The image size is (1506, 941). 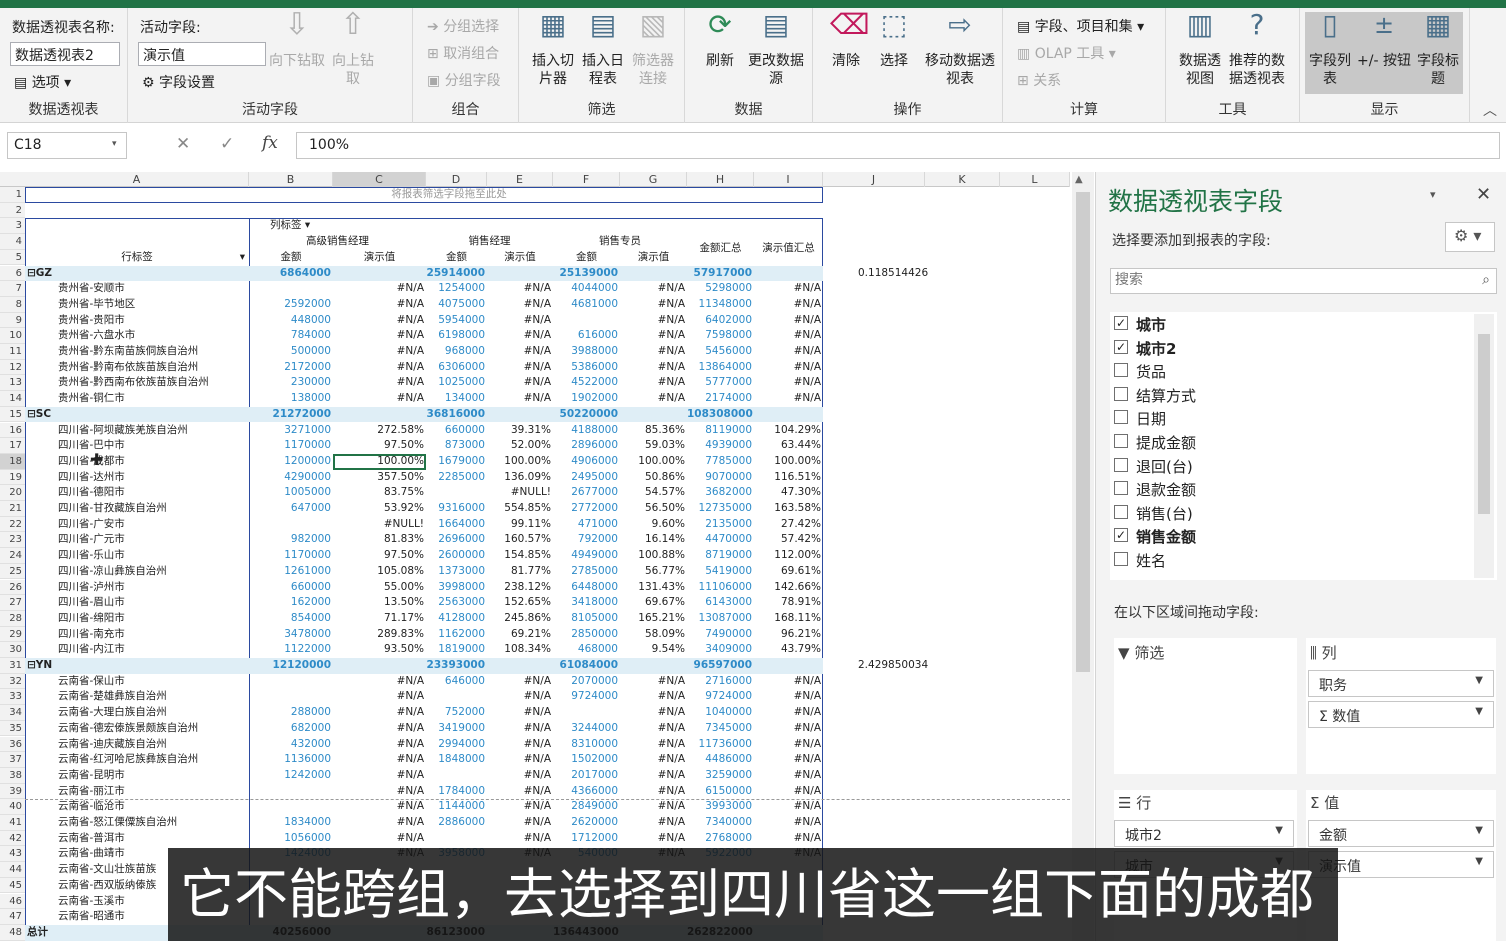 I want to click on field-label: 结算方式, so click(x=1166, y=395).